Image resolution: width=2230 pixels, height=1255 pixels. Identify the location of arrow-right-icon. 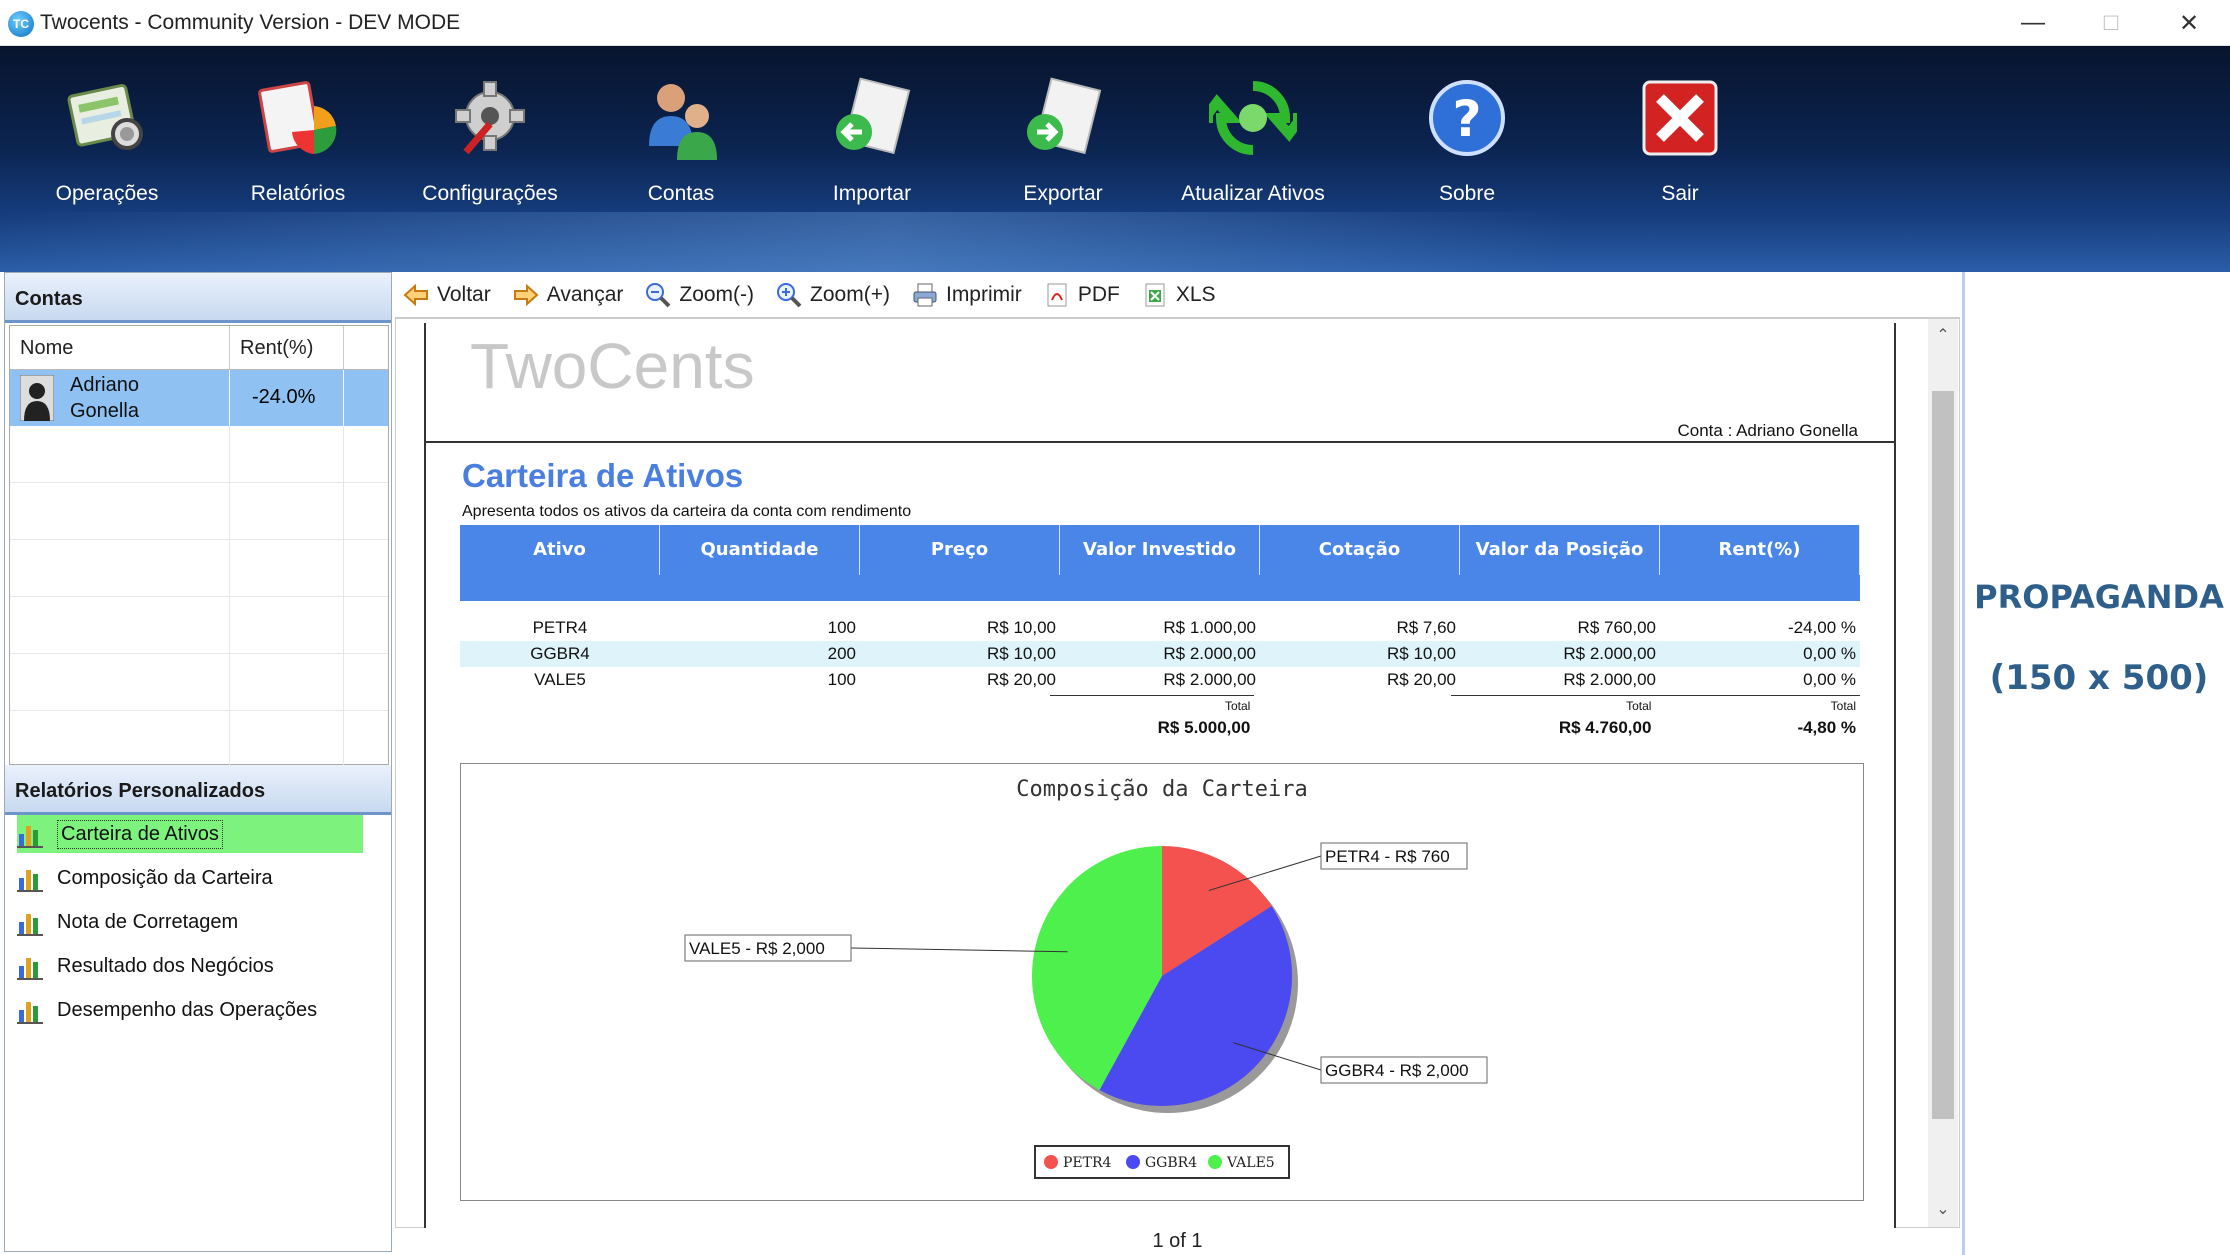
(526, 295).